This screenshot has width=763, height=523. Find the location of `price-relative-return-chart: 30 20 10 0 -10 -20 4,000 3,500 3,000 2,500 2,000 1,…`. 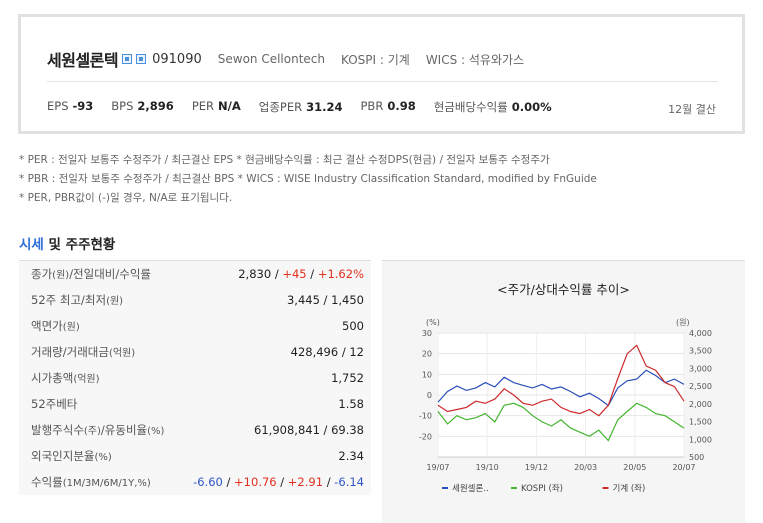

price-relative-return-chart: 30 20 10 0 -10 -20 4,000 3,500 3,000 2,500 2,000 1,… is located at coordinates (565, 406).